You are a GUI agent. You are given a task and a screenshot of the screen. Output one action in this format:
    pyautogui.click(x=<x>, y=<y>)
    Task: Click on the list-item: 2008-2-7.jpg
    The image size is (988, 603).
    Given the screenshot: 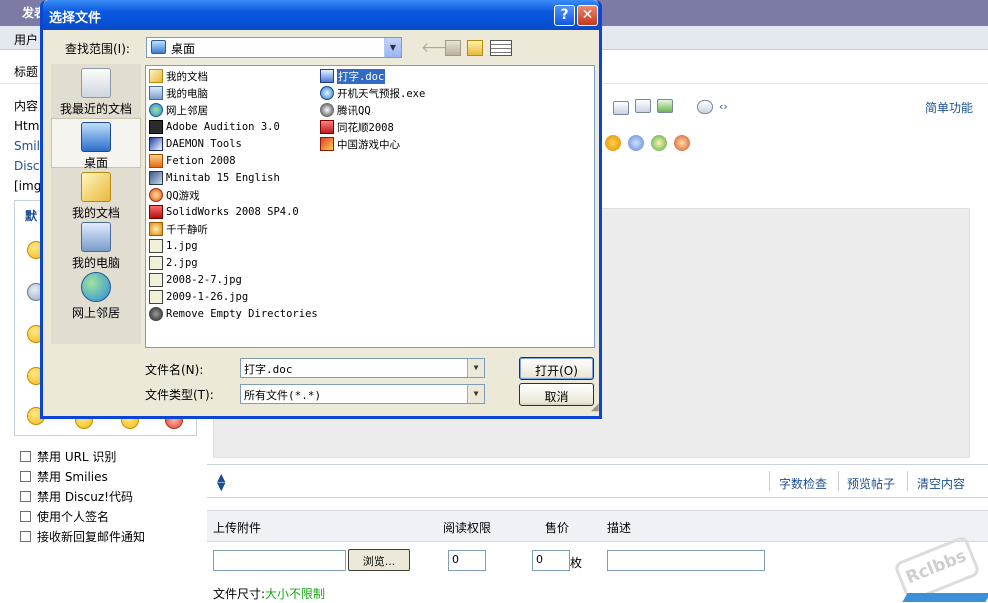 What is the action you would take?
    pyautogui.click(x=195, y=280)
    